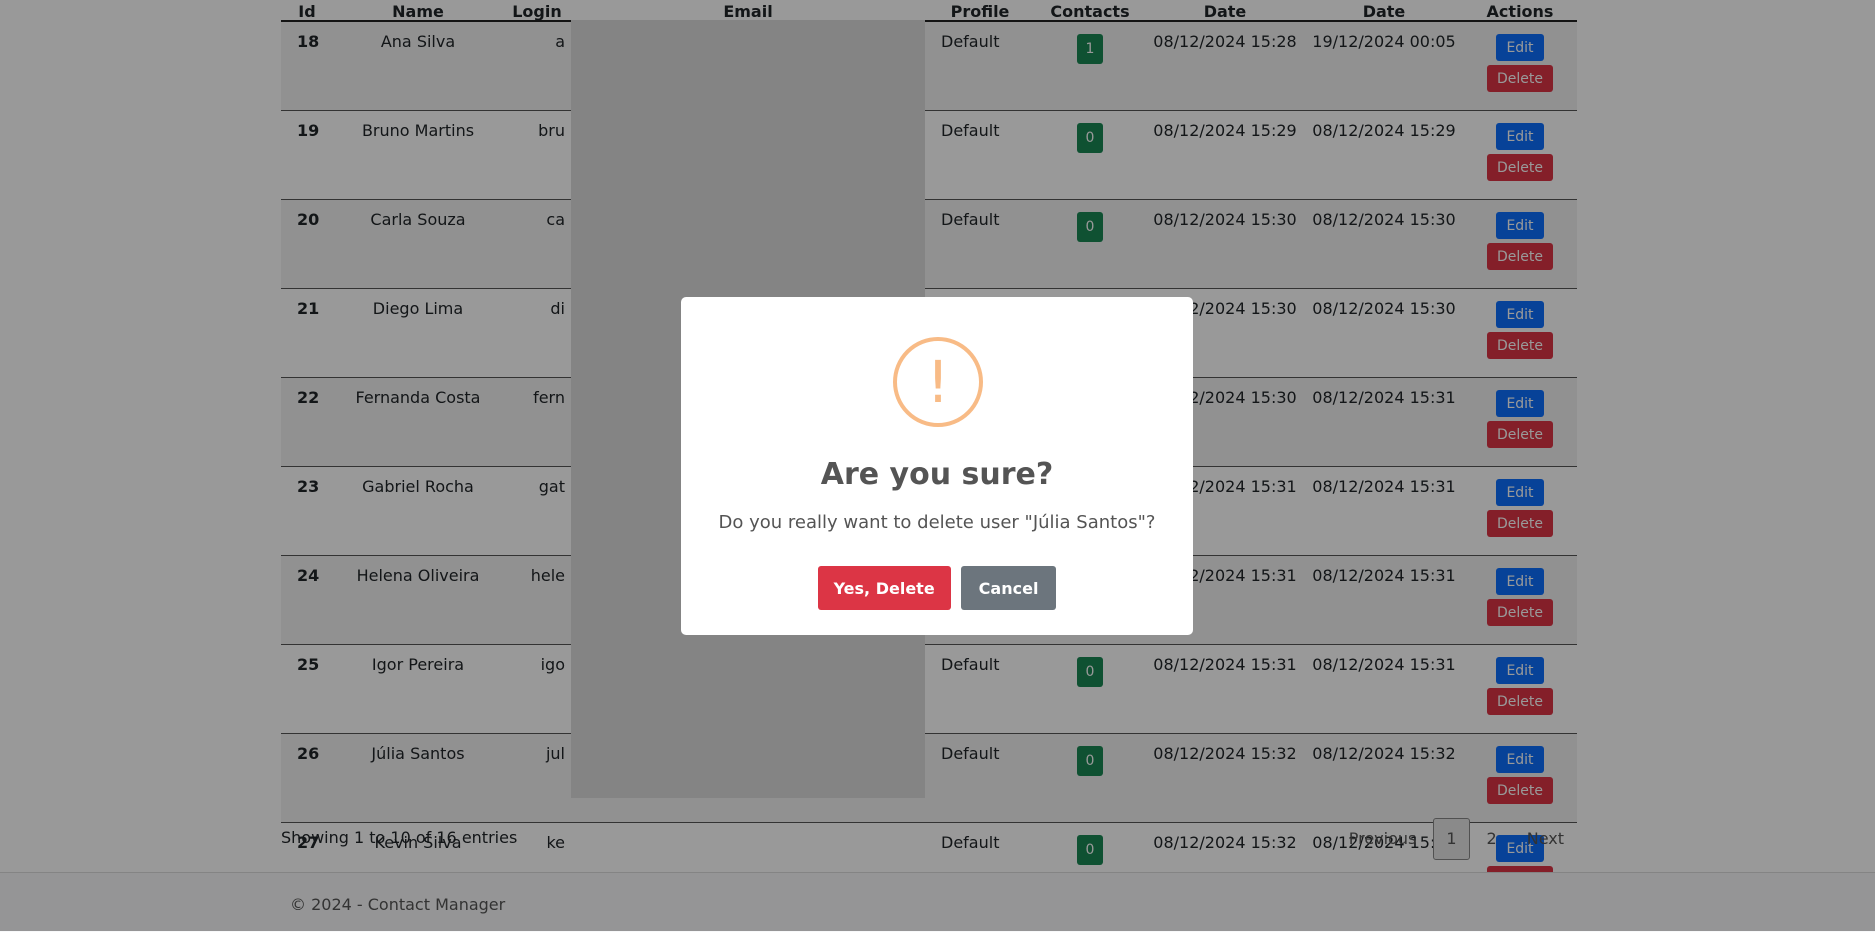 Image resolution: width=1875 pixels, height=932 pixels. I want to click on warning-icon: !, so click(938, 382).